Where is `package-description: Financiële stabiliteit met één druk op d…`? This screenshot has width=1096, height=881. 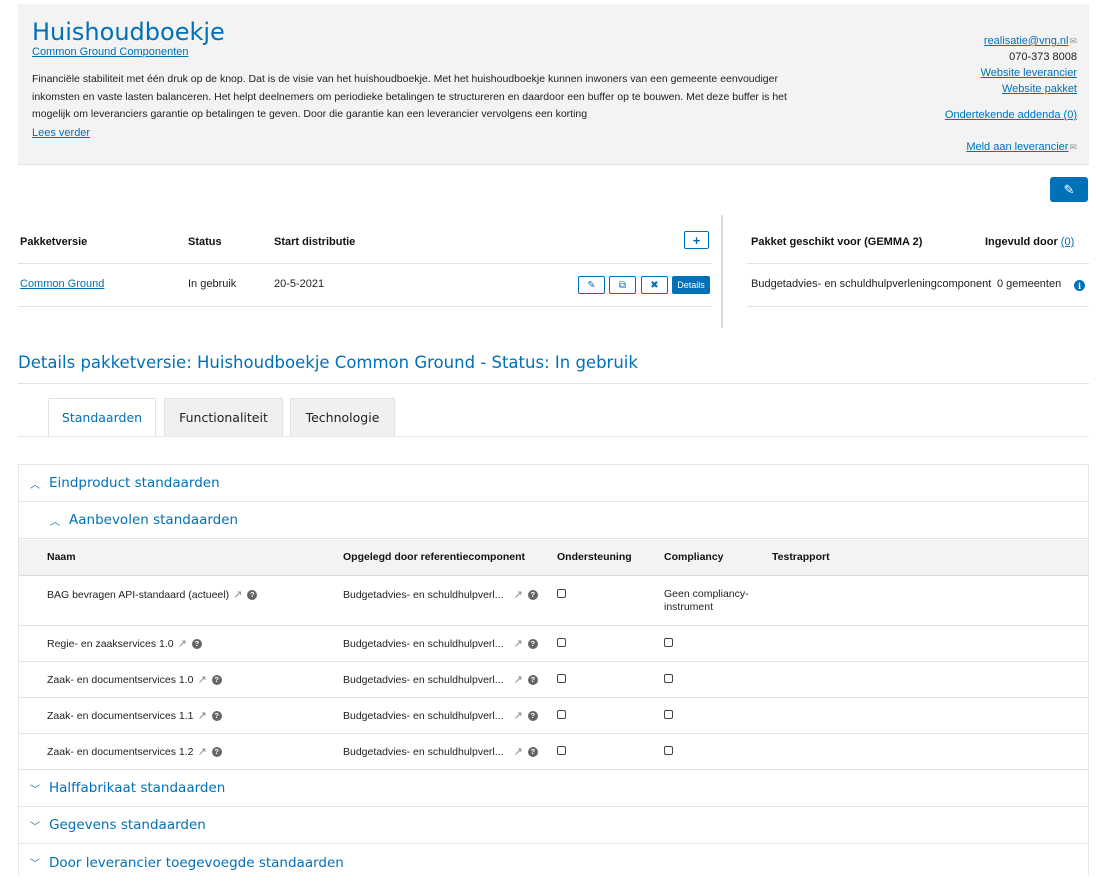
package-description: Financiële stabiliteit met één druk op d… is located at coordinates (409, 96).